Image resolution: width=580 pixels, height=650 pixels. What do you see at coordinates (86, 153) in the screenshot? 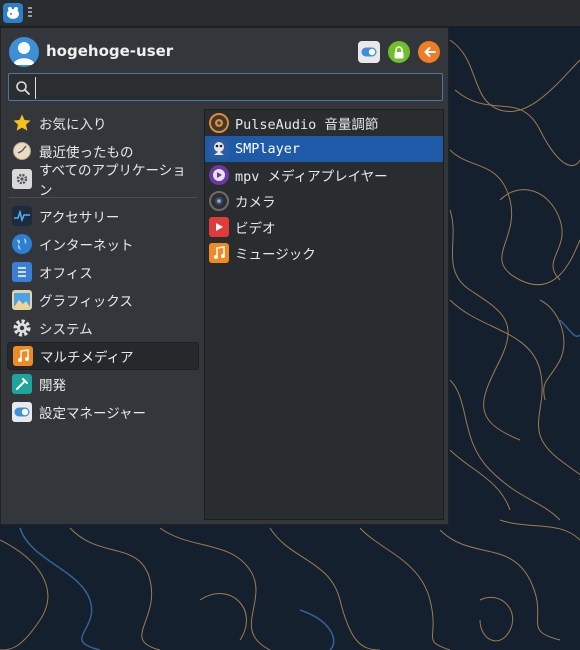
I see `category-label: 最近使ったもの` at bounding box center [86, 153].